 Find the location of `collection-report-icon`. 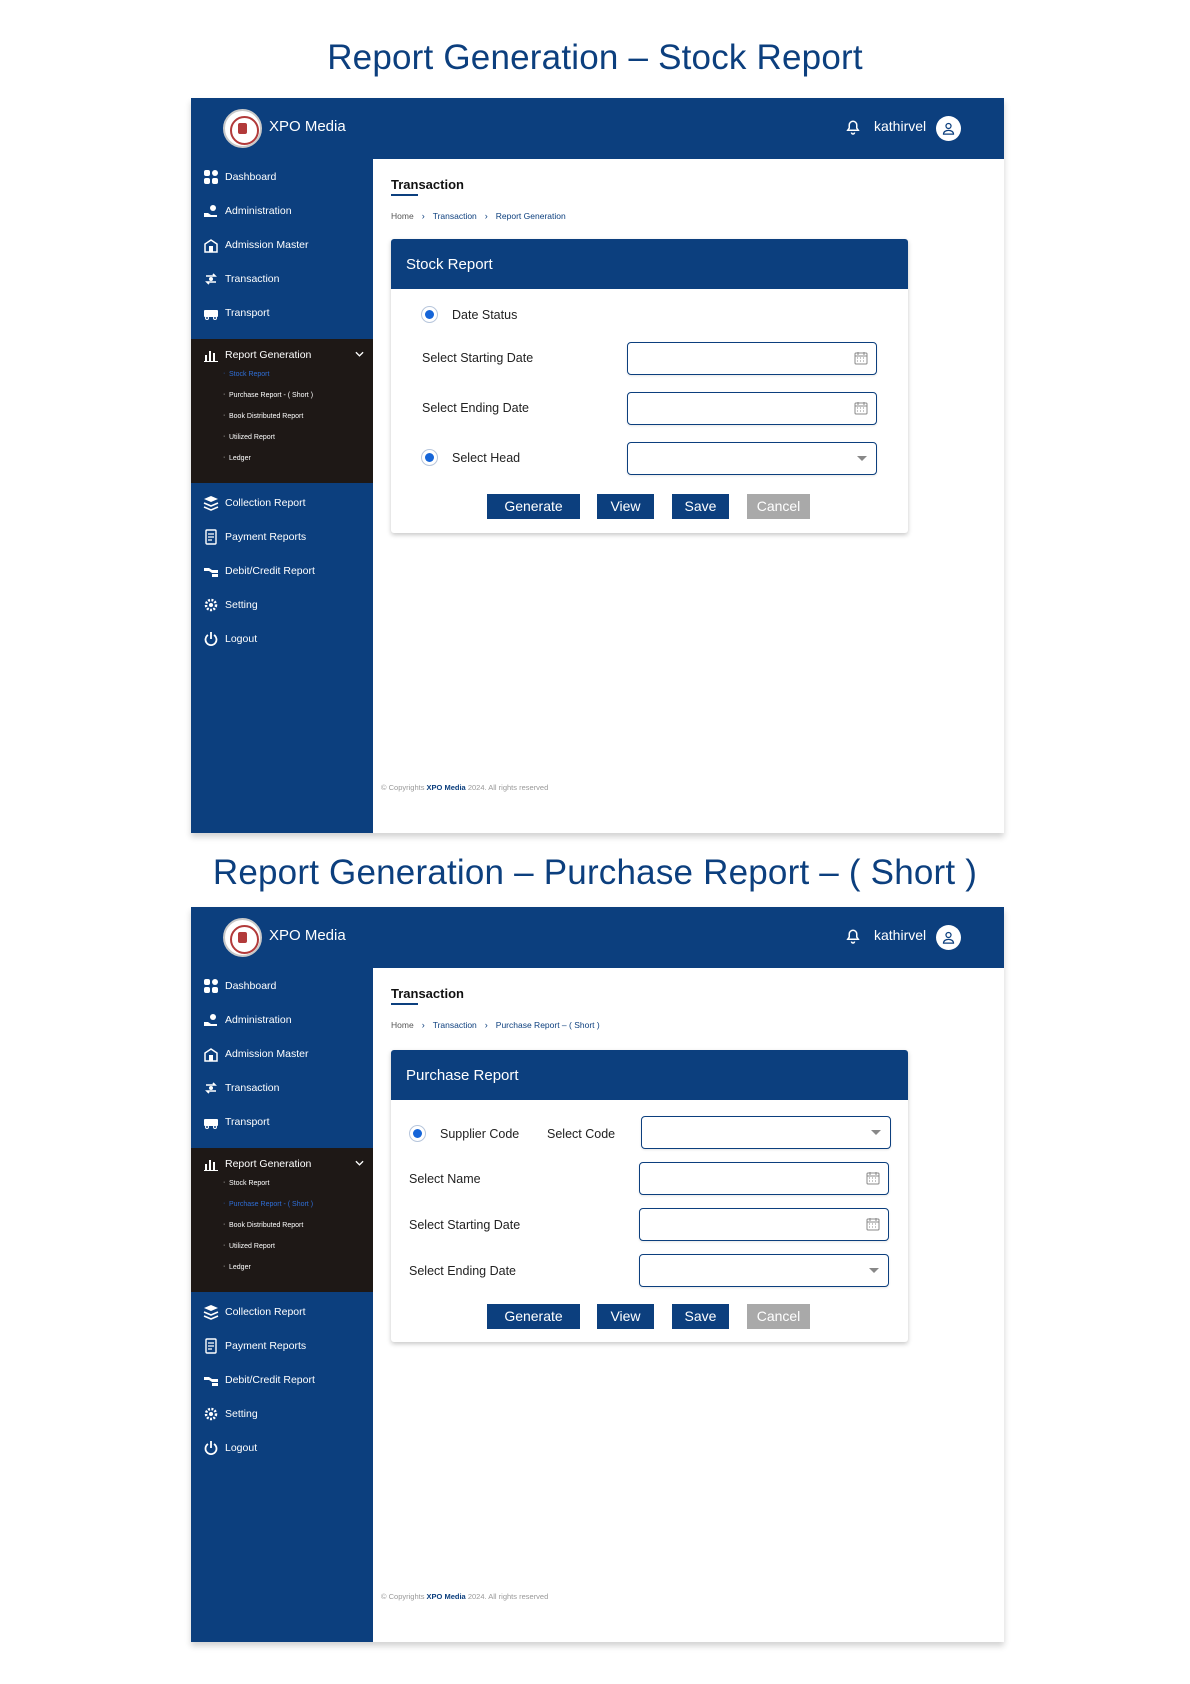

collection-report-icon is located at coordinates (211, 503).